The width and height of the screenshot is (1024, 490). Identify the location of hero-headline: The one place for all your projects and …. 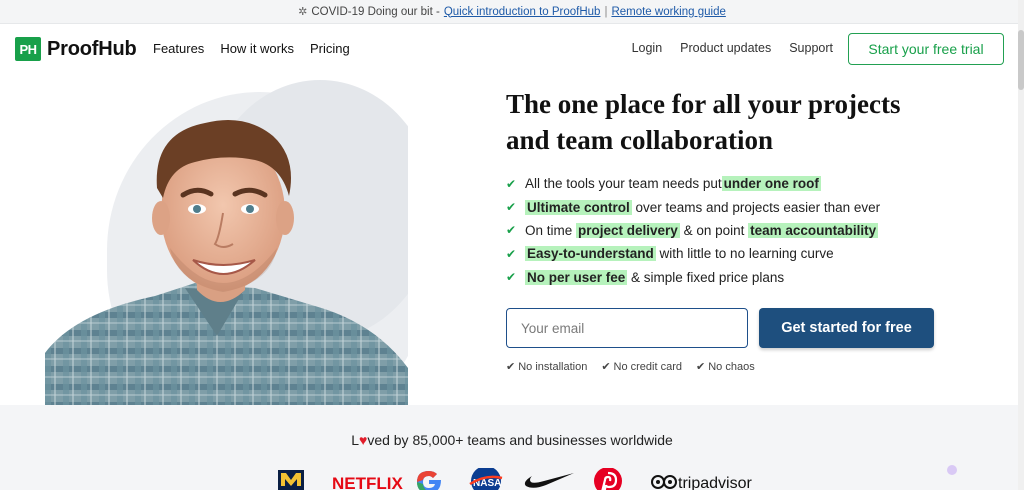
(746, 122).